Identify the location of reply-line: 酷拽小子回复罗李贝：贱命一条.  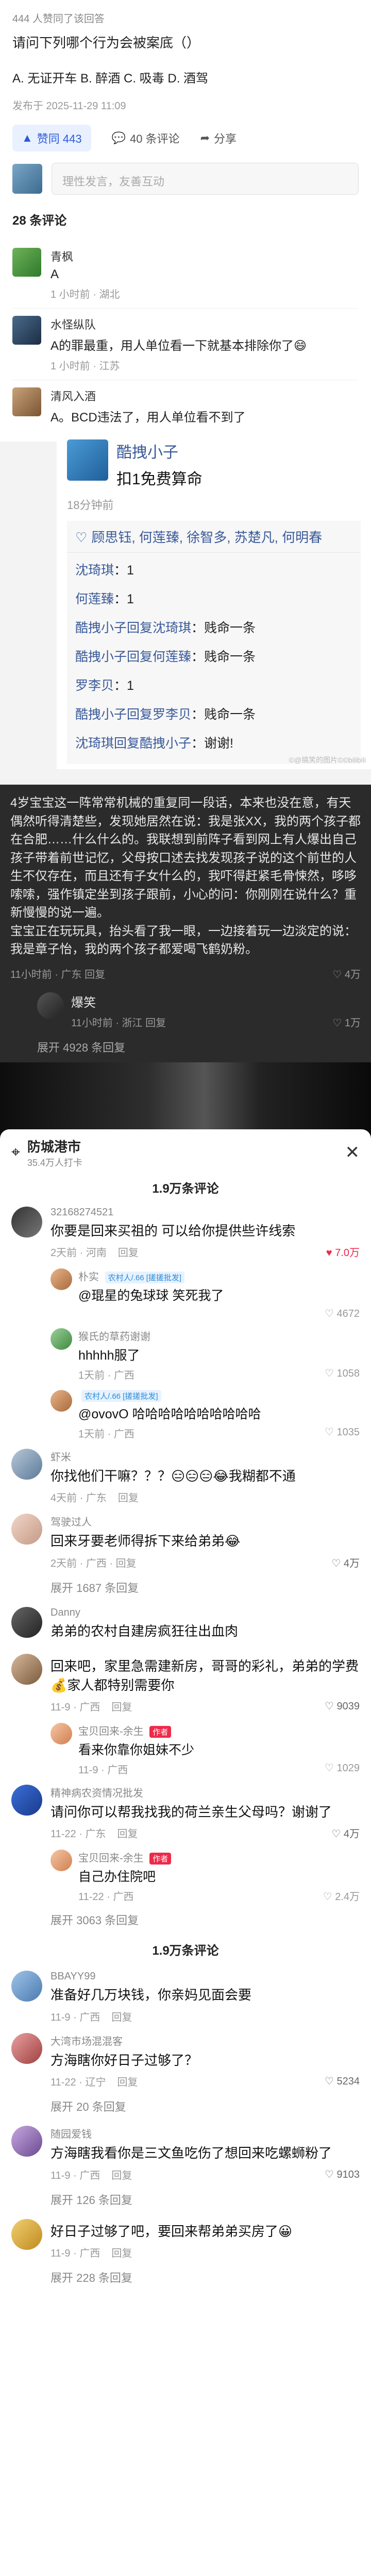
(213, 713).